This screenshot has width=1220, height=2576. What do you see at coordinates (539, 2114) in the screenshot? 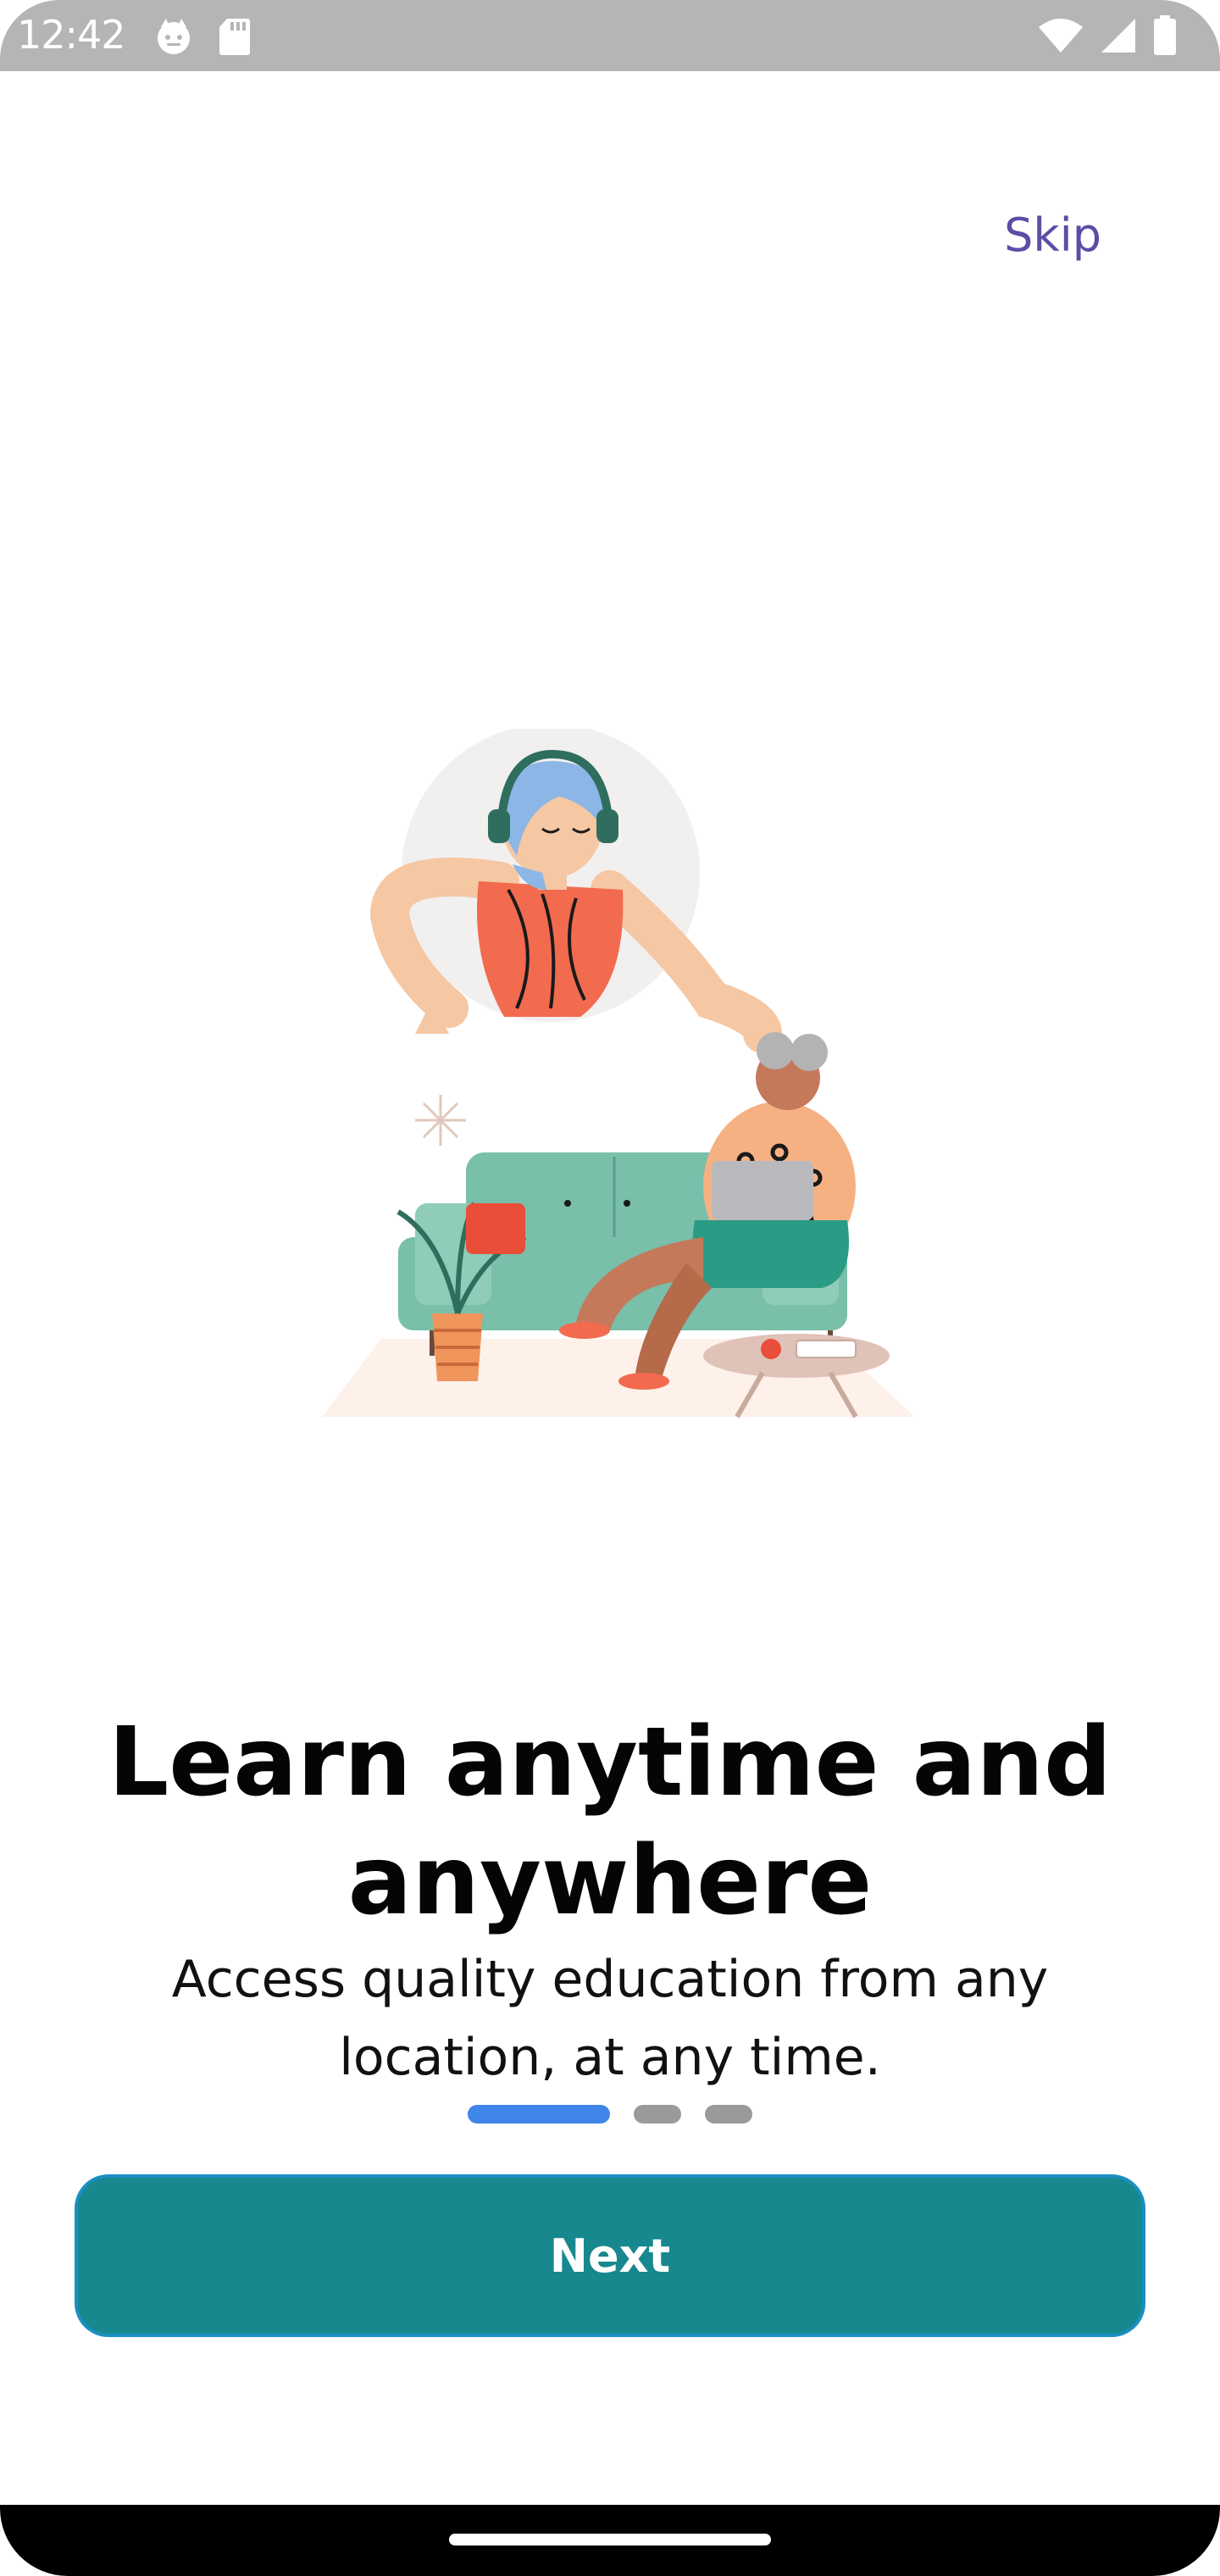
I see `page-indicator-dot-active` at bounding box center [539, 2114].